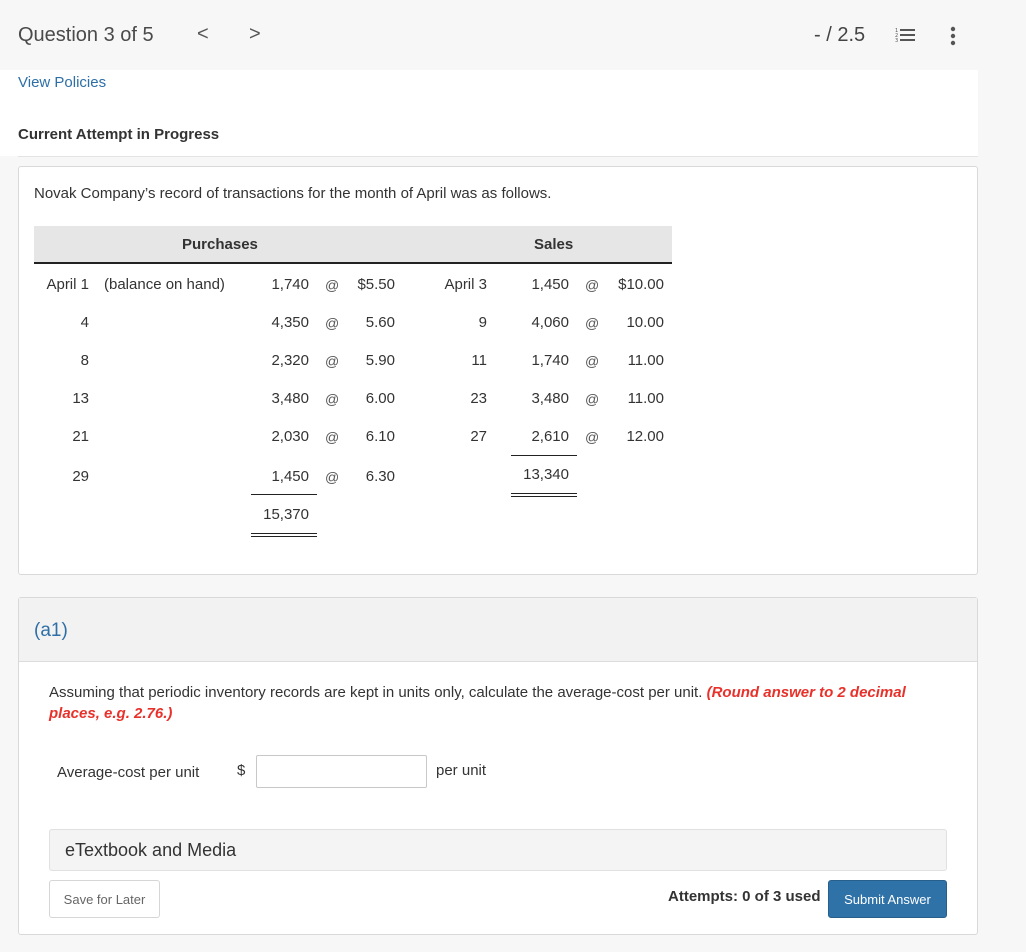  What do you see at coordinates (461, 770) in the screenshot?
I see `unit-suffix: per unit` at bounding box center [461, 770].